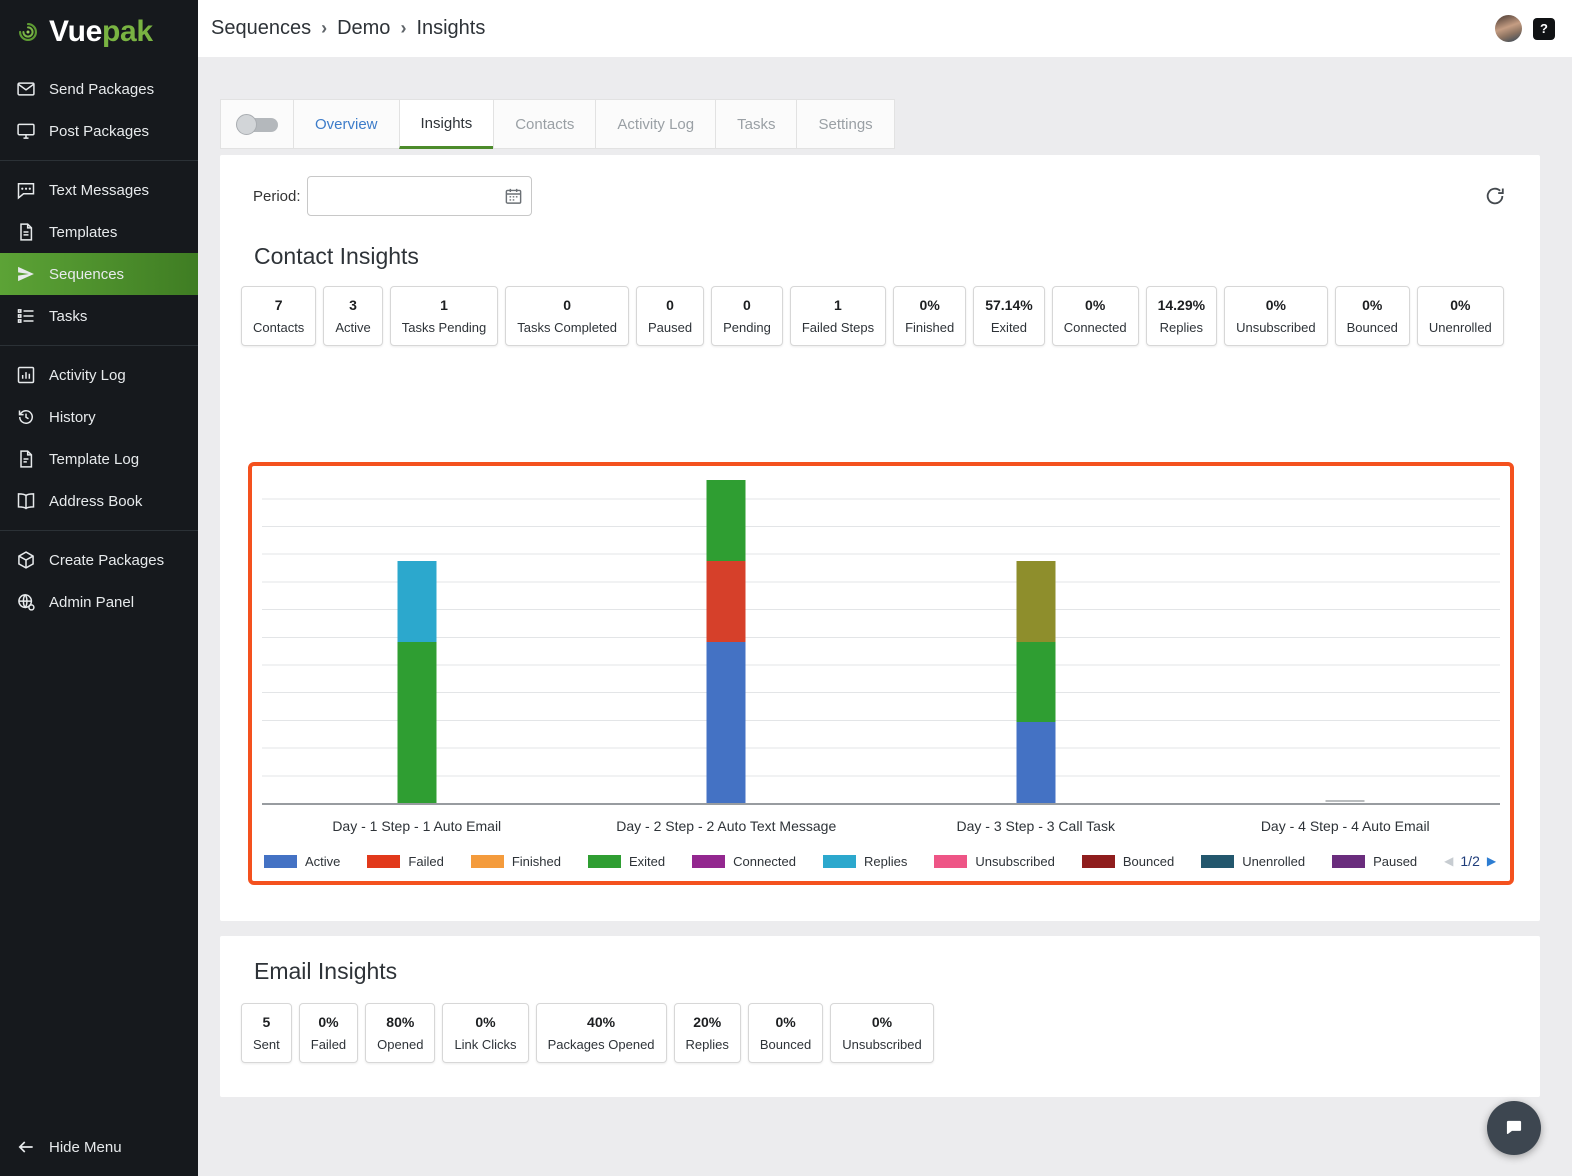 The image size is (1572, 1176). What do you see at coordinates (744, 861) in the screenshot?
I see `legend-item: Connected` at bounding box center [744, 861].